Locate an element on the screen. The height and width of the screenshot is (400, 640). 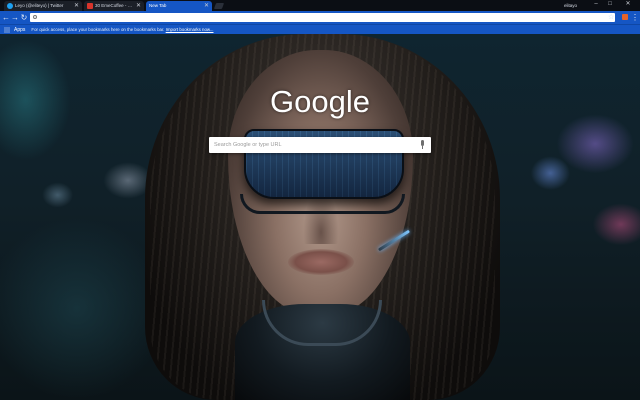
omnibox is located at coordinates (322, 17).